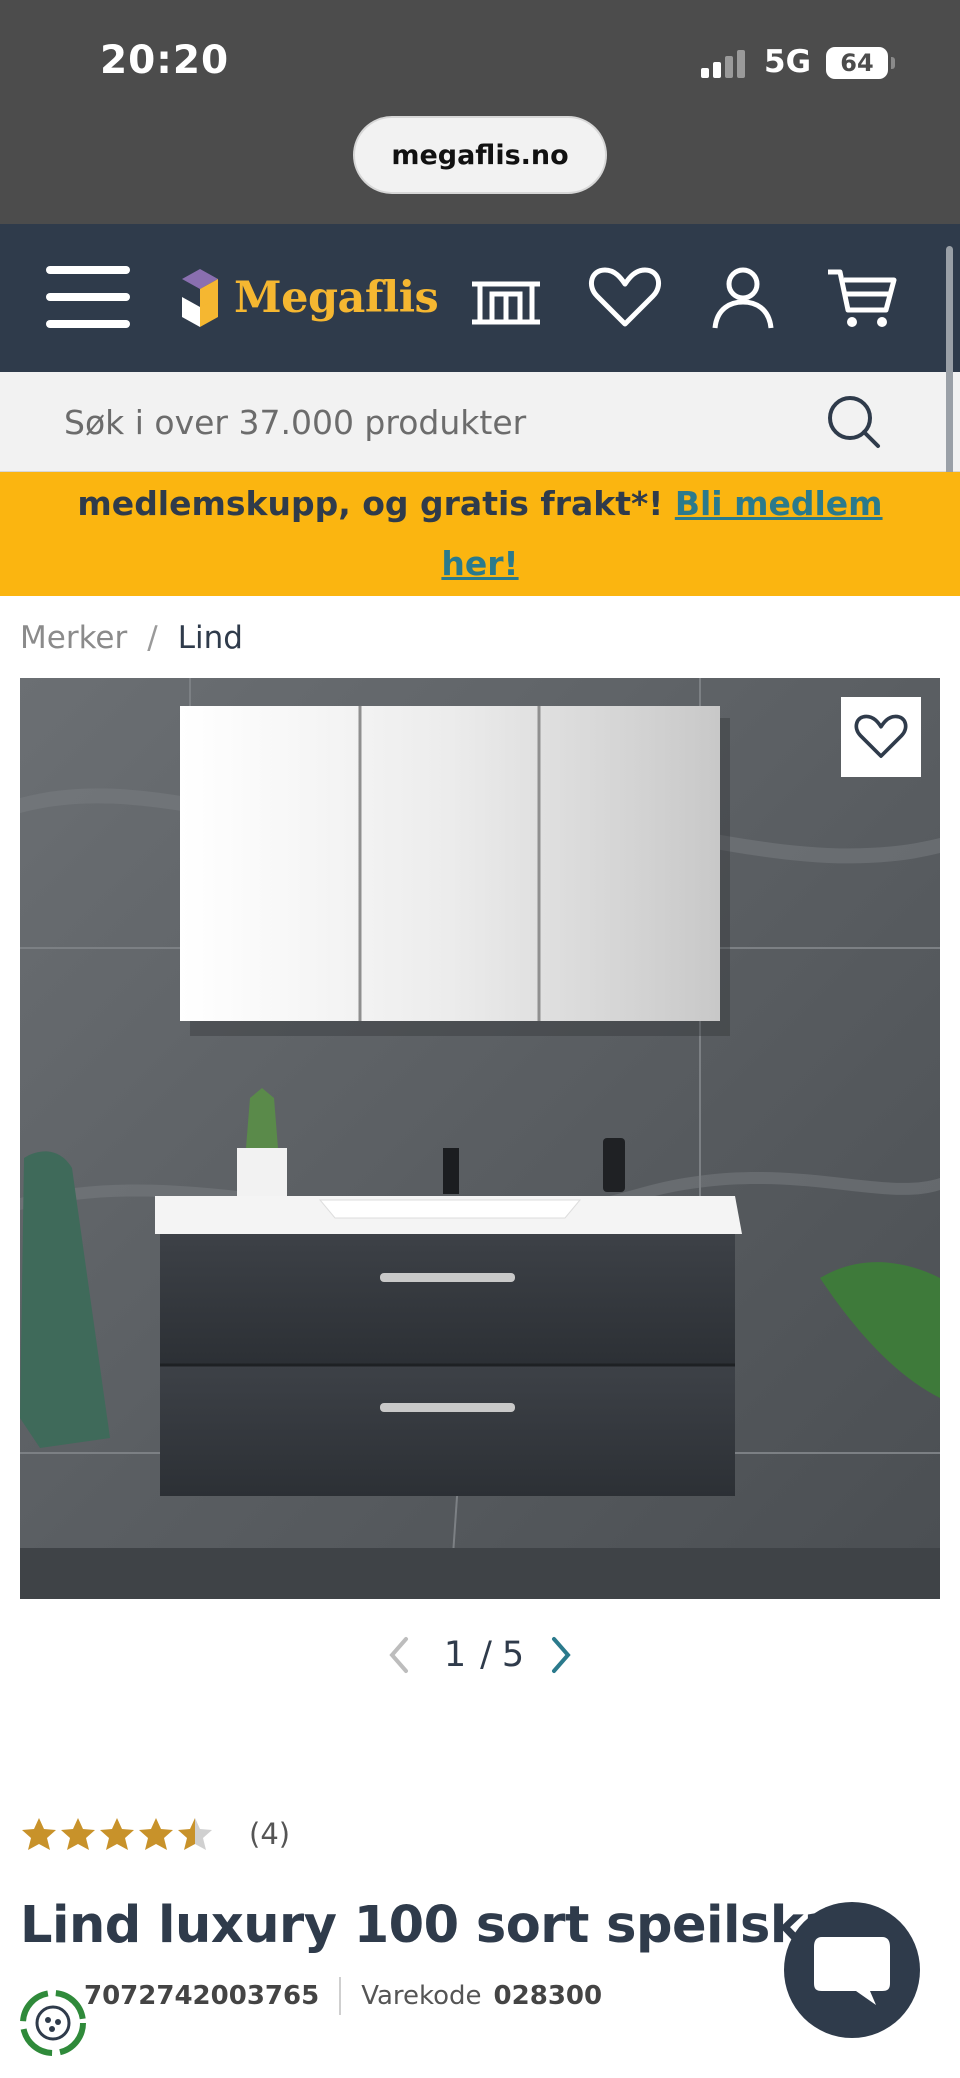 Image resolution: width=960 pixels, height=2078 pixels. I want to click on breadcrumb-current: Lind, so click(210, 638).